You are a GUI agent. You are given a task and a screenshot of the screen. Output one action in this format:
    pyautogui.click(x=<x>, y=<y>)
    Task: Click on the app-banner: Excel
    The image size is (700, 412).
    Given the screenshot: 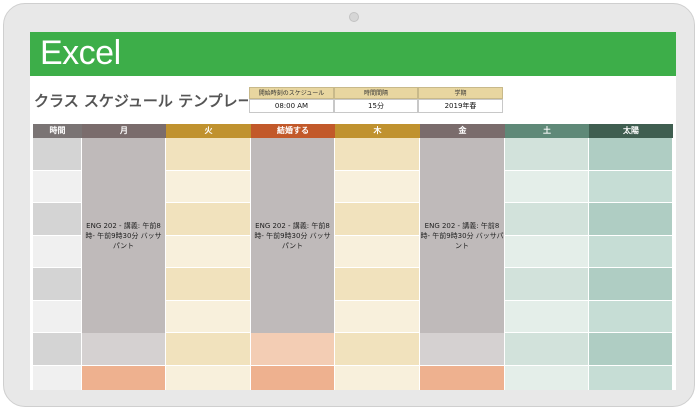 What is the action you would take?
    pyautogui.click(x=353, y=54)
    